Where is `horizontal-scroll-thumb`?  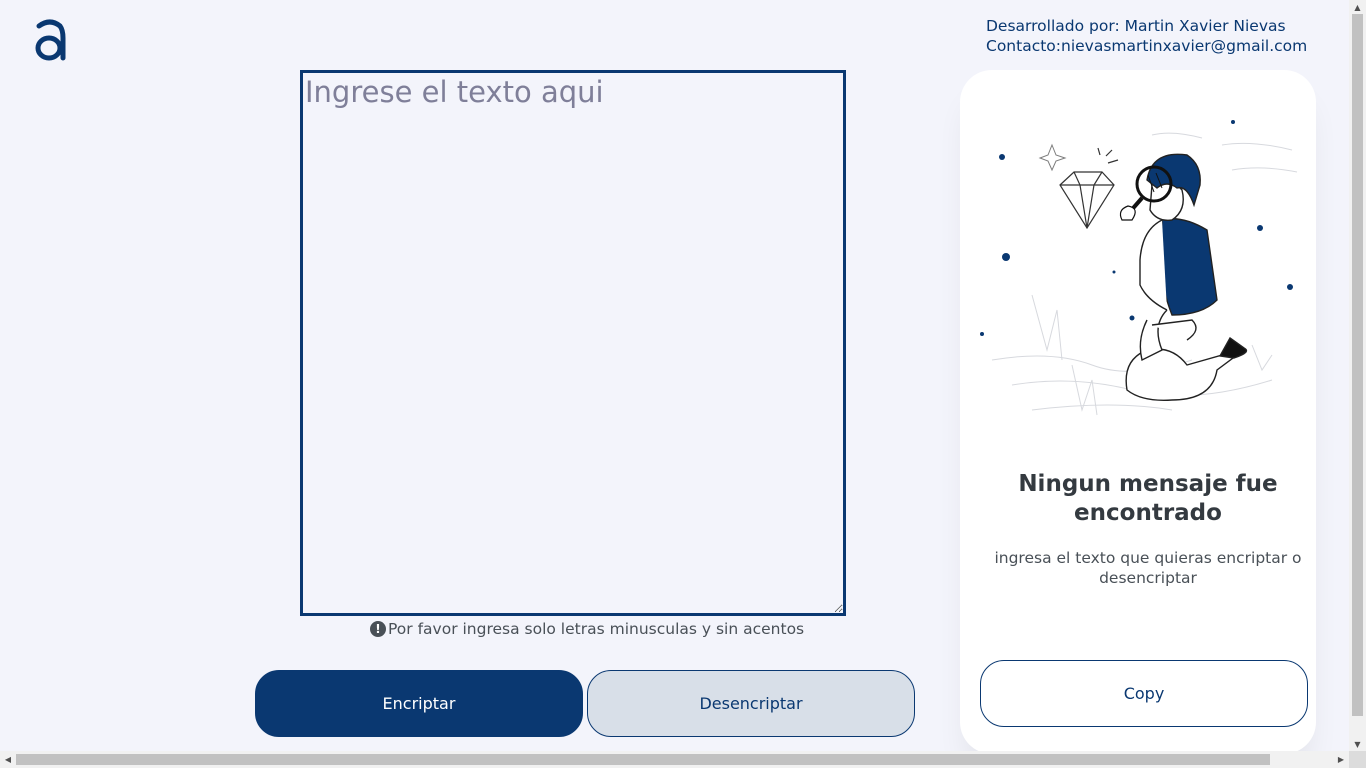
horizontal-scroll-thumb is located at coordinates (643, 759).